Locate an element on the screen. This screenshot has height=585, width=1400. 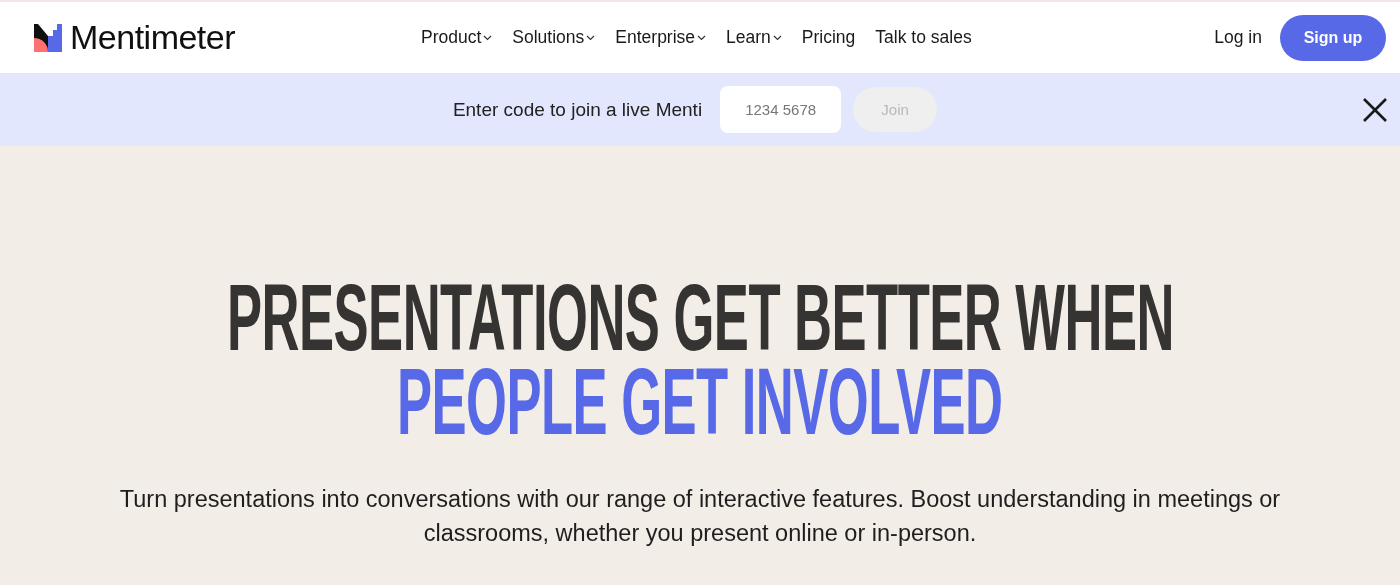
nav-link: Enterprise is located at coordinates (661, 37).